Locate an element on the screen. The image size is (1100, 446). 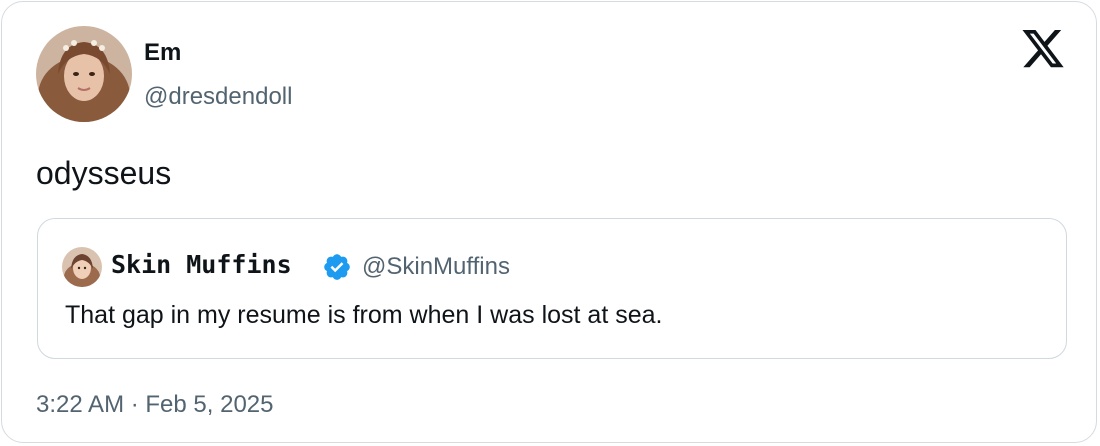
quoted-author-avatar is located at coordinates (82, 267).